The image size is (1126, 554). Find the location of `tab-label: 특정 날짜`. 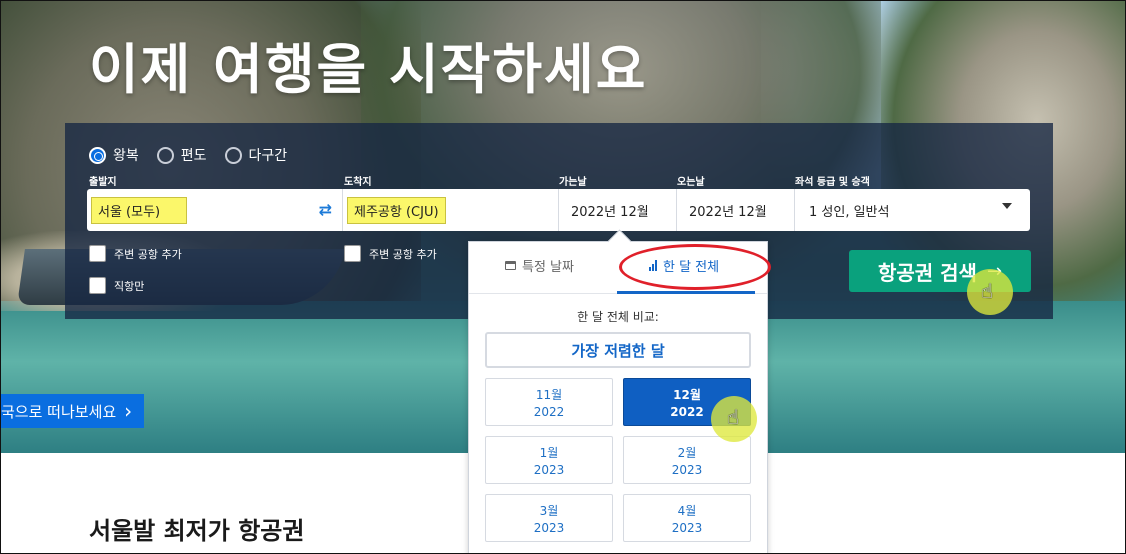

tab-label: 특정 날짜 is located at coordinates (548, 267).